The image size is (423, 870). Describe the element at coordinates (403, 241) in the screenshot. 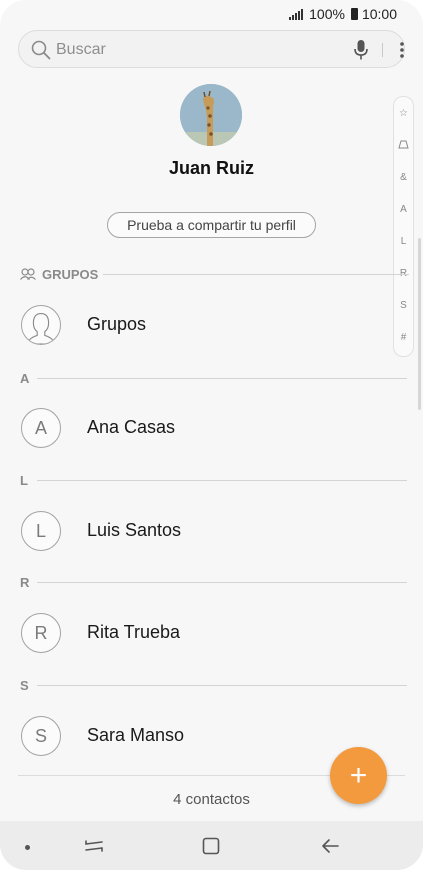

I see `index-l: L` at that location.